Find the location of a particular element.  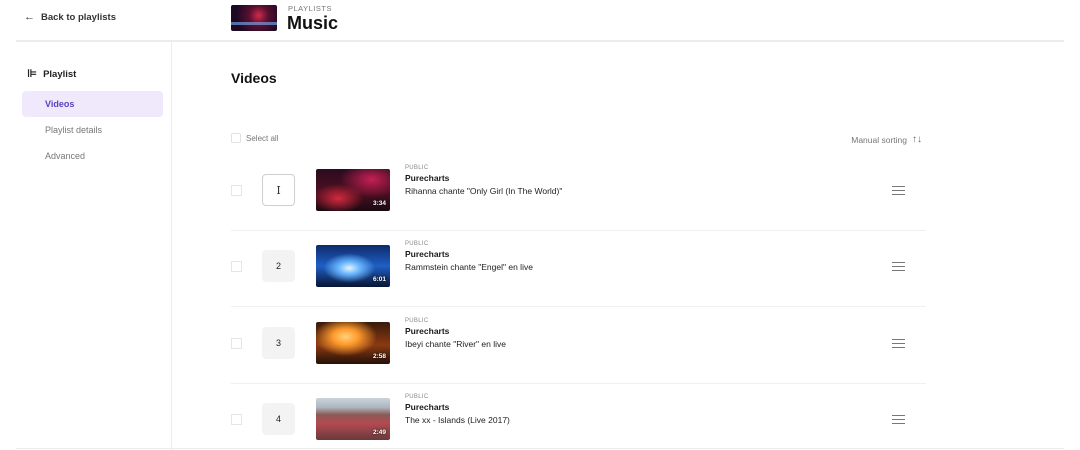

sidebar-divider is located at coordinates (171, 246).